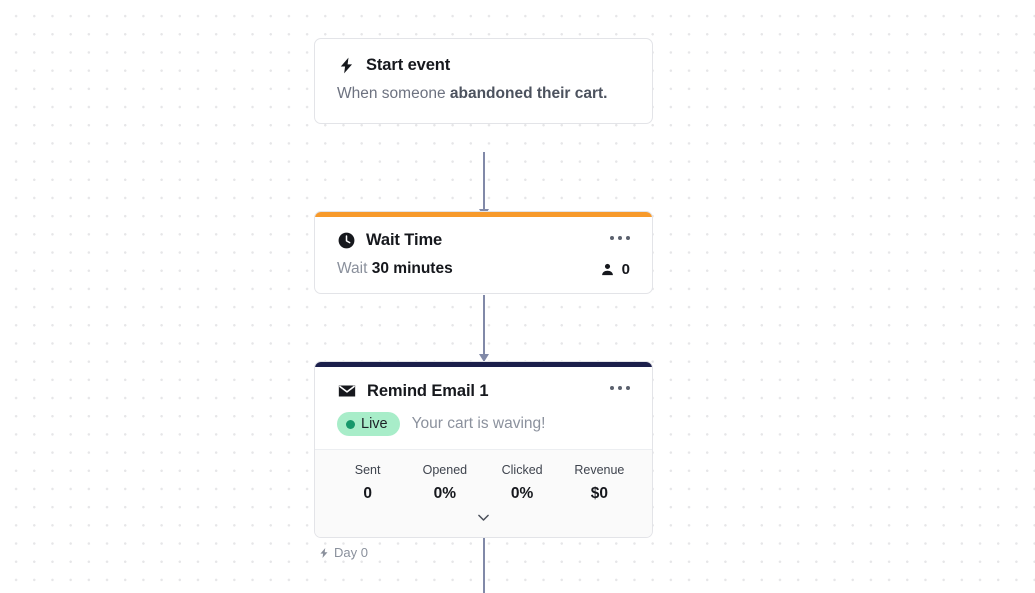 The height and width of the screenshot is (593, 1035). What do you see at coordinates (522, 470) in the screenshot?
I see `stat-clicked-label: Clicked` at bounding box center [522, 470].